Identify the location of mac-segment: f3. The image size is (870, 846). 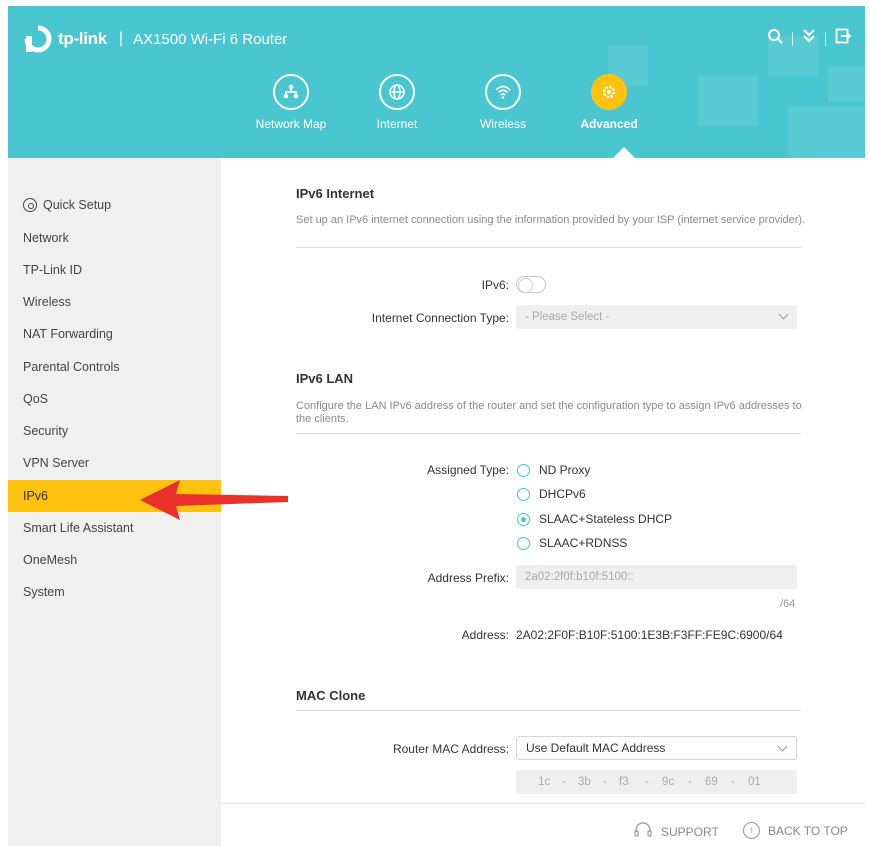
(624, 782).